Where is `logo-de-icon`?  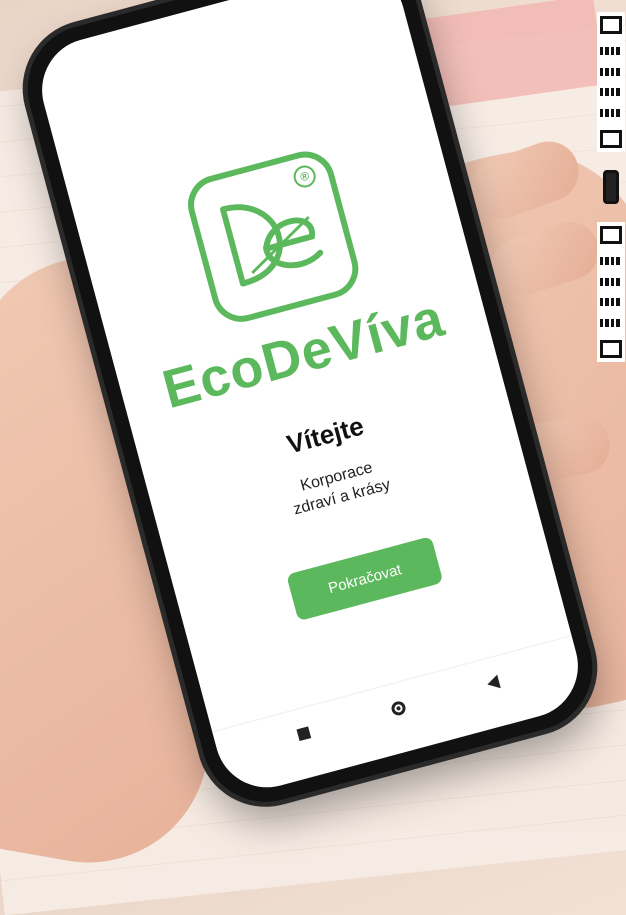
logo-de-icon is located at coordinates (272, 245).